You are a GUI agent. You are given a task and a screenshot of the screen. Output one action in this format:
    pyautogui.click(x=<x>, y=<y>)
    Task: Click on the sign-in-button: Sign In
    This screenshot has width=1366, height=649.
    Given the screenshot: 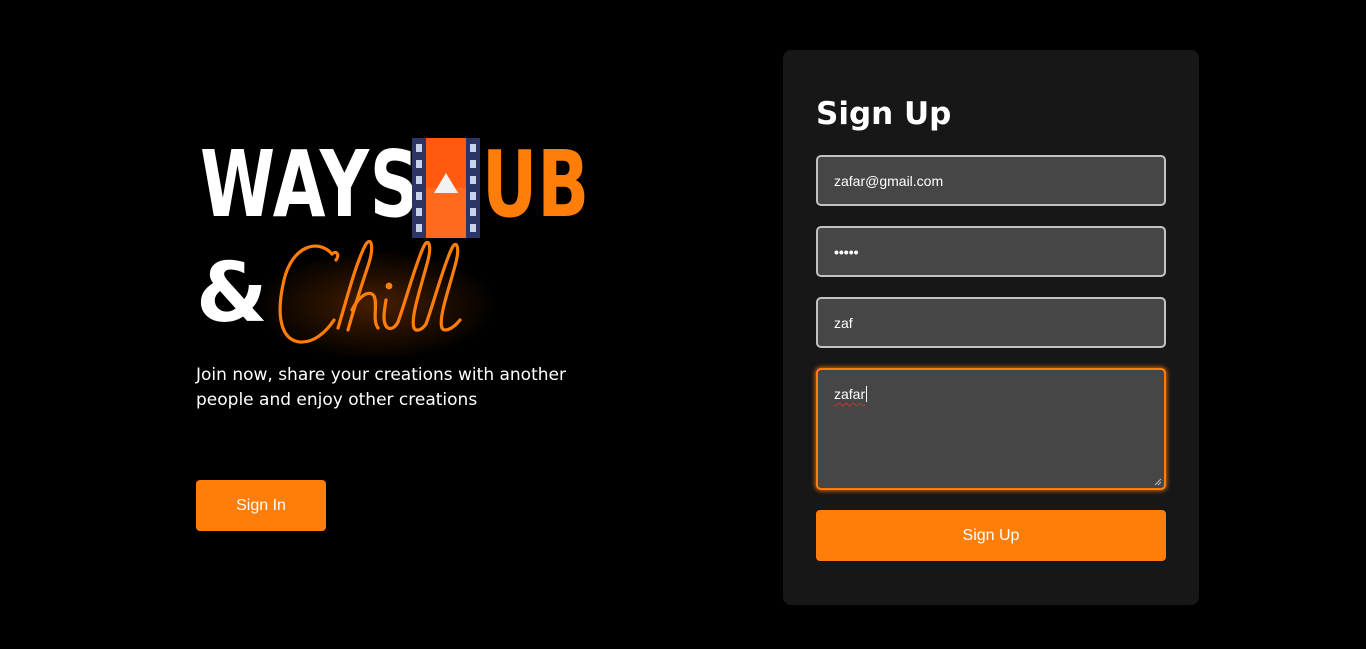 What is the action you would take?
    pyautogui.click(x=261, y=505)
    